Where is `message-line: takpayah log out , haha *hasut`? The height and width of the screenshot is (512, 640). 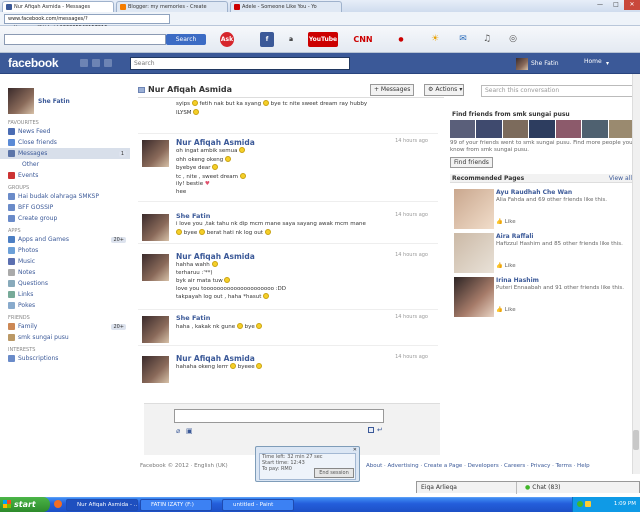 message-line: takpayah log out , haha *hasut is located at coordinates (296, 297).